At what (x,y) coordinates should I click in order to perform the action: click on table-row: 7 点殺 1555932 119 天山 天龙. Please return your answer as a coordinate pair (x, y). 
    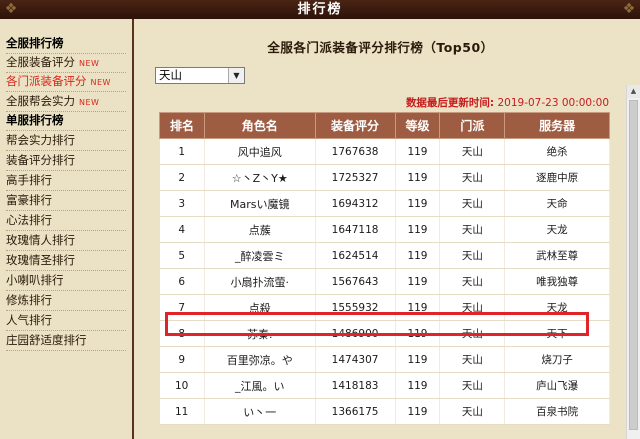
    Looking at the image, I should click on (384, 307).